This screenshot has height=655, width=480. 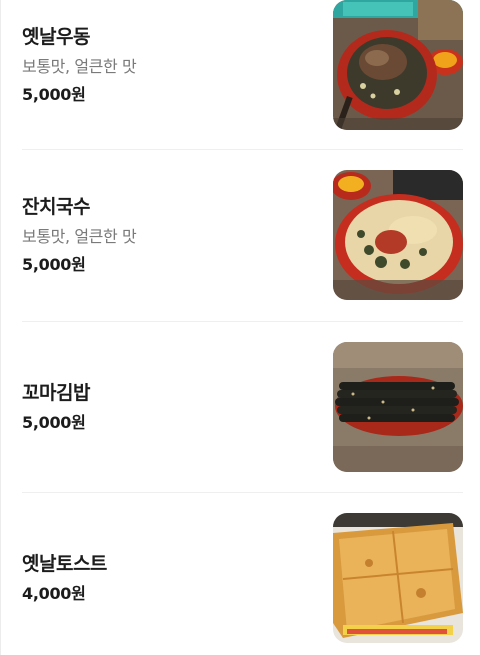 What do you see at coordinates (398, 65) in the screenshot?
I see `udon-bowl-photo` at bounding box center [398, 65].